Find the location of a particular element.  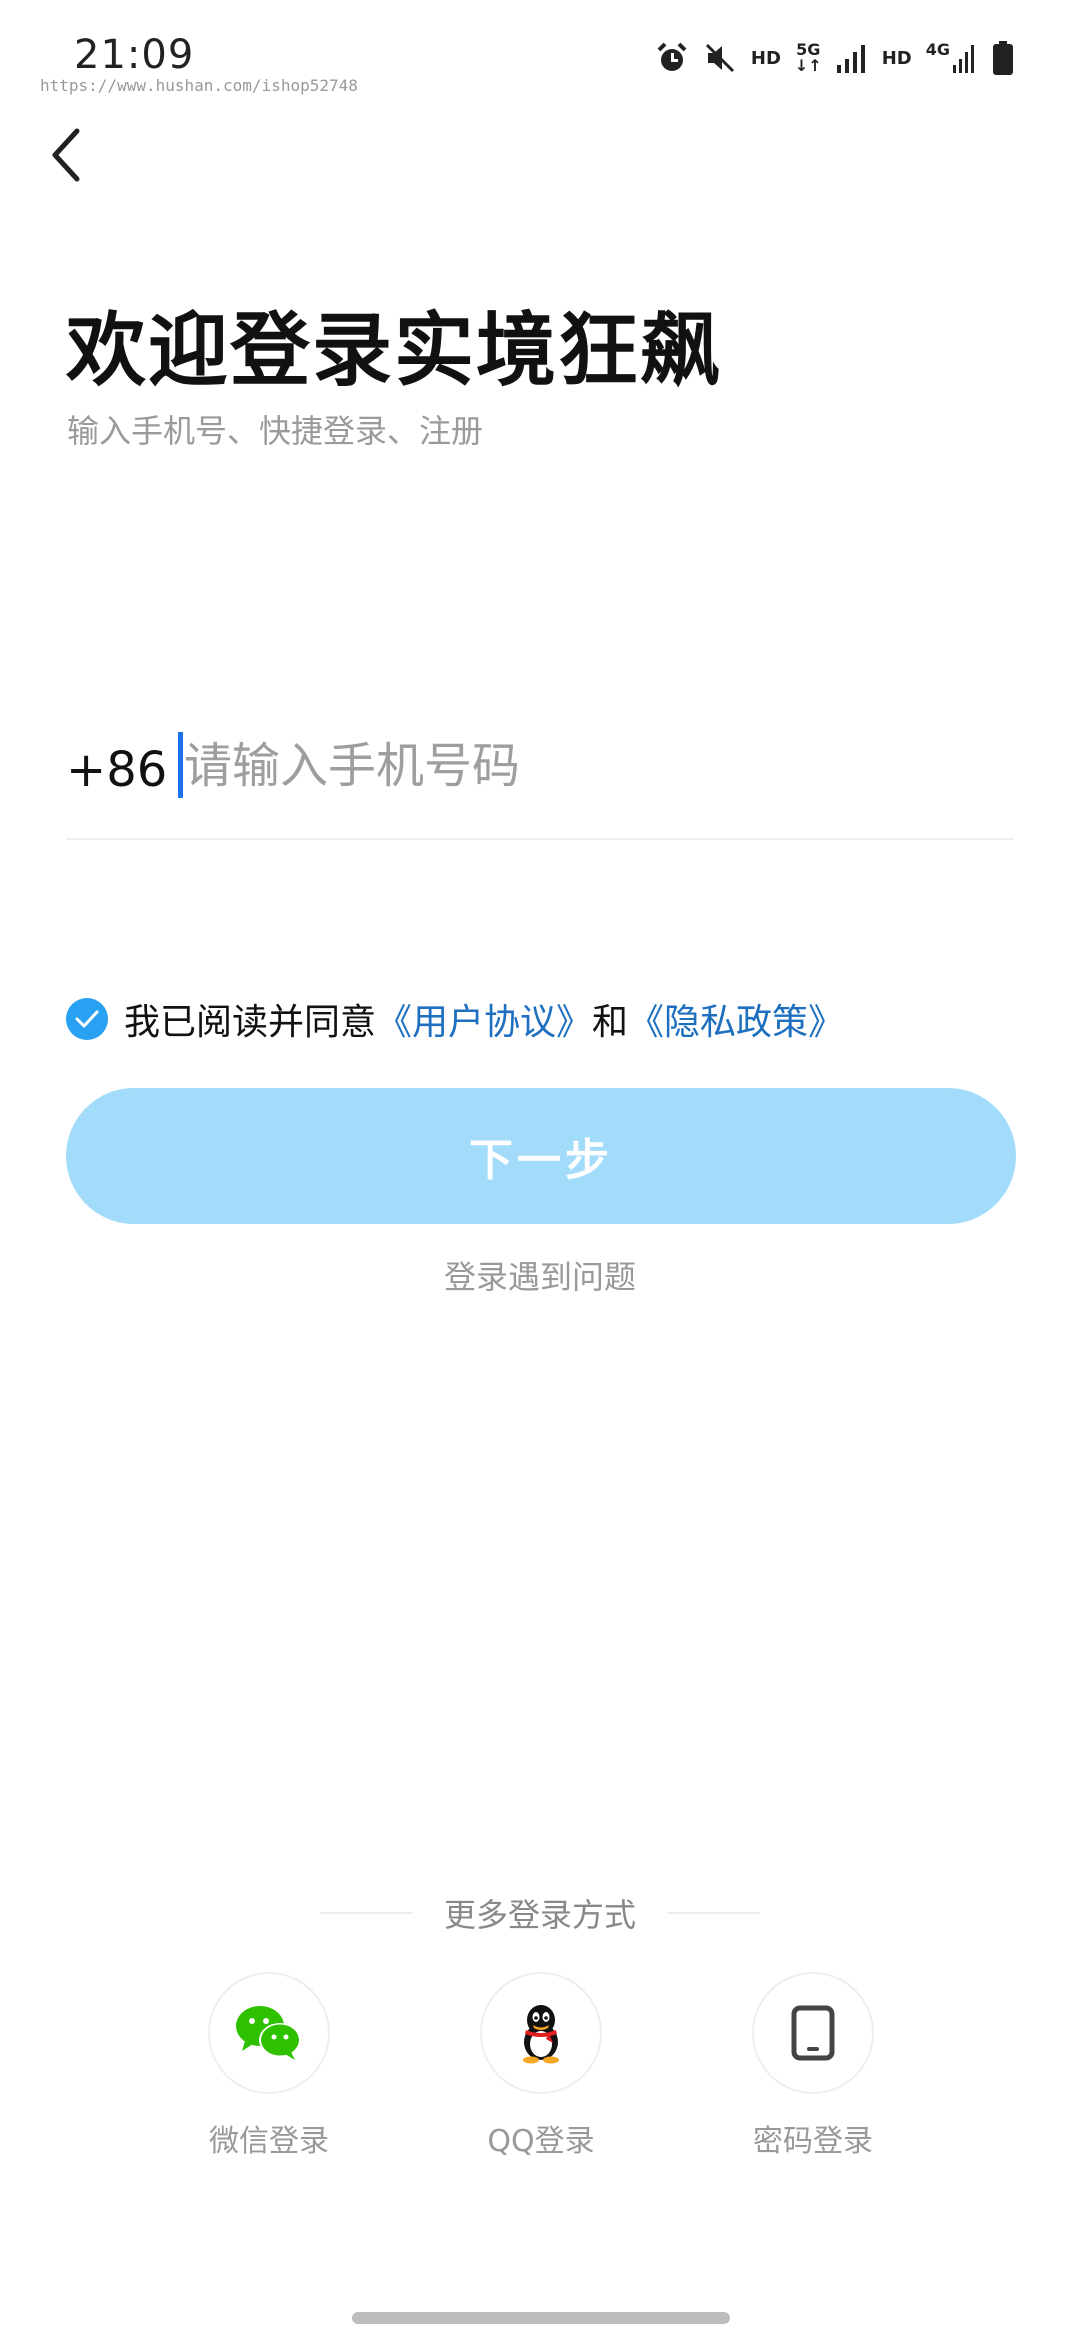

status-time: 21:09 is located at coordinates (134, 55).